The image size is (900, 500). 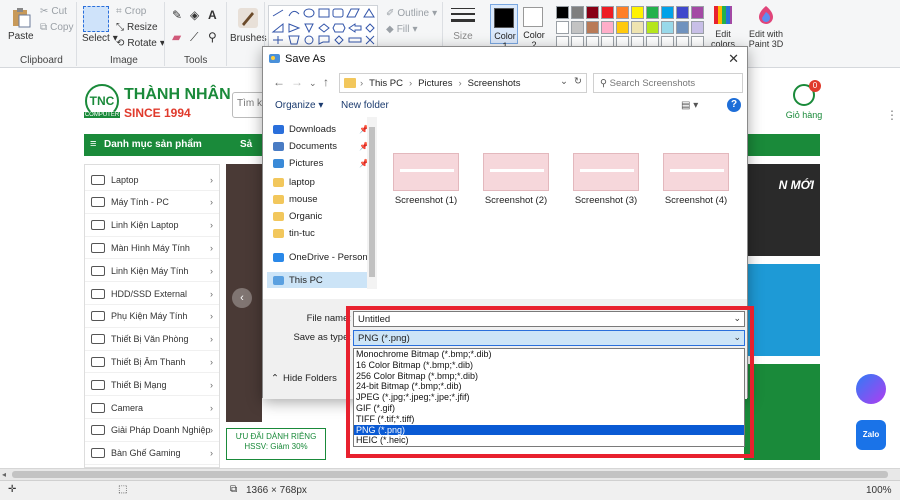 I want to click on select-icon, so click(x=96, y=19).